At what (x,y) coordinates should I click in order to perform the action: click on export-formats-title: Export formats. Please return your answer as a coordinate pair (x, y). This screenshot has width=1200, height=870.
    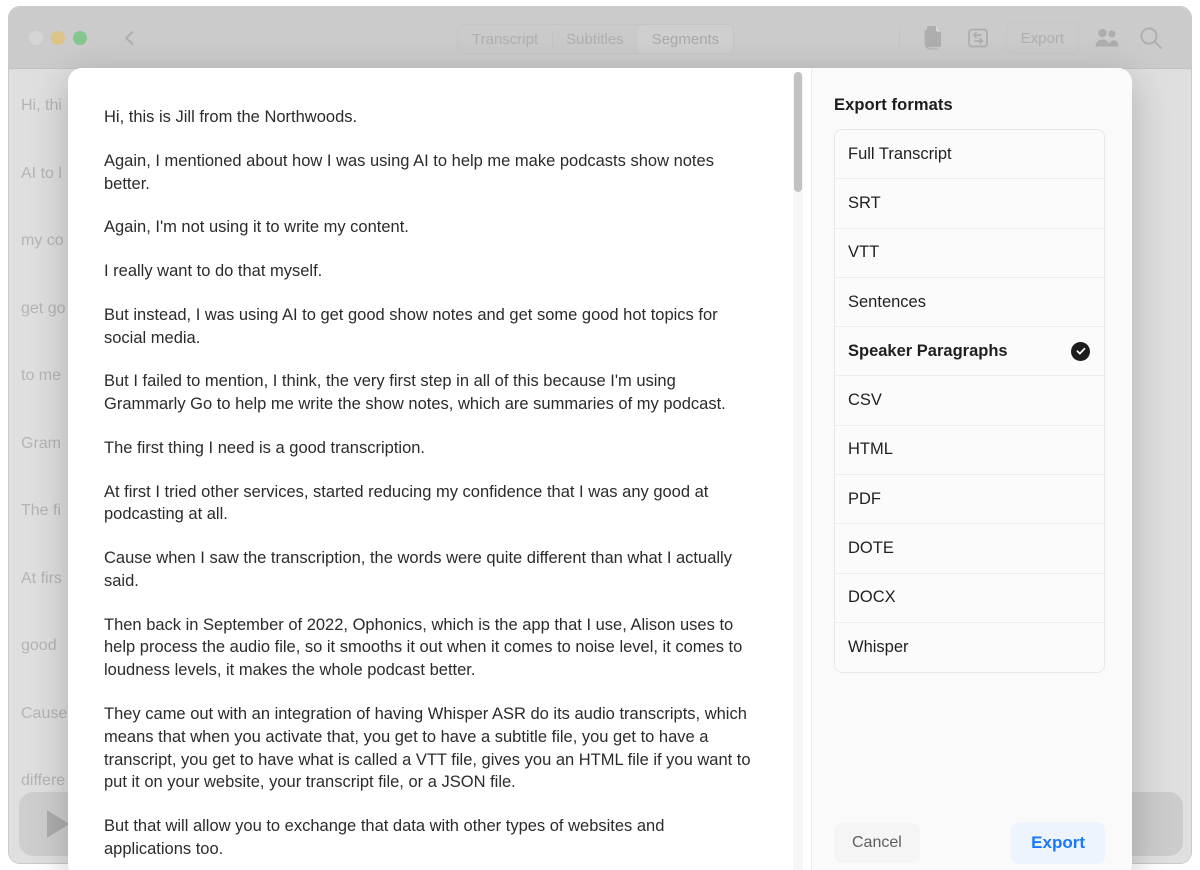
    Looking at the image, I should click on (893, 105).